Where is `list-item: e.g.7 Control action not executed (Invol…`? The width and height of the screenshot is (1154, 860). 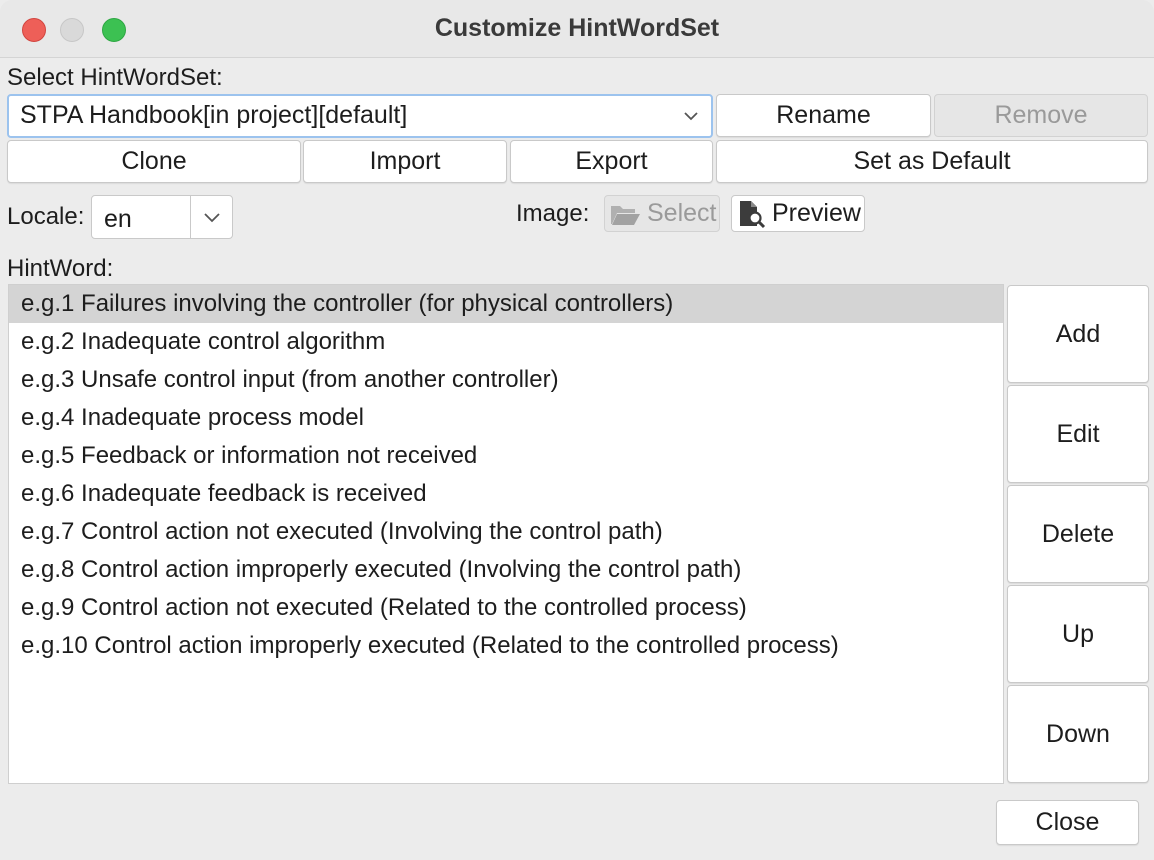 list-item: e.g.7 Control action not executed (Invol… is located at coordinates (506, 532).